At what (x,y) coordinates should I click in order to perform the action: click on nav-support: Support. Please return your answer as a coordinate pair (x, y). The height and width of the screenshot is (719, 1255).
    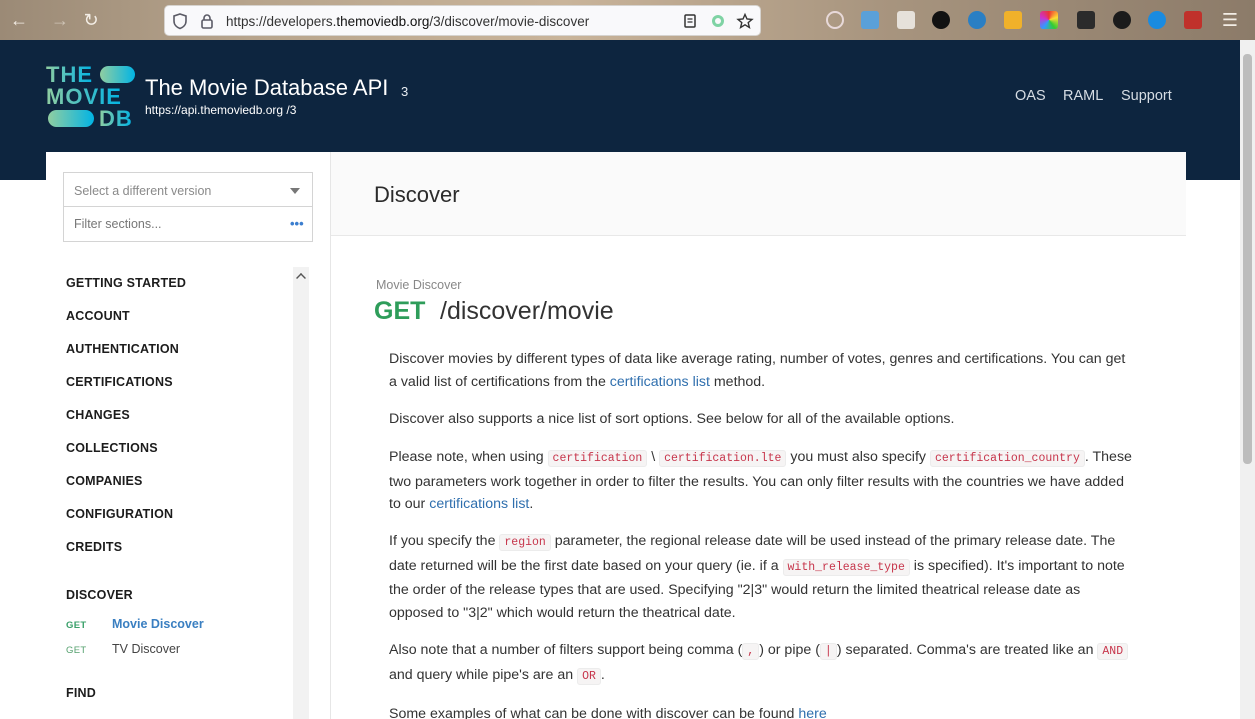
    Looking at the image, I should click on (1146, 96).